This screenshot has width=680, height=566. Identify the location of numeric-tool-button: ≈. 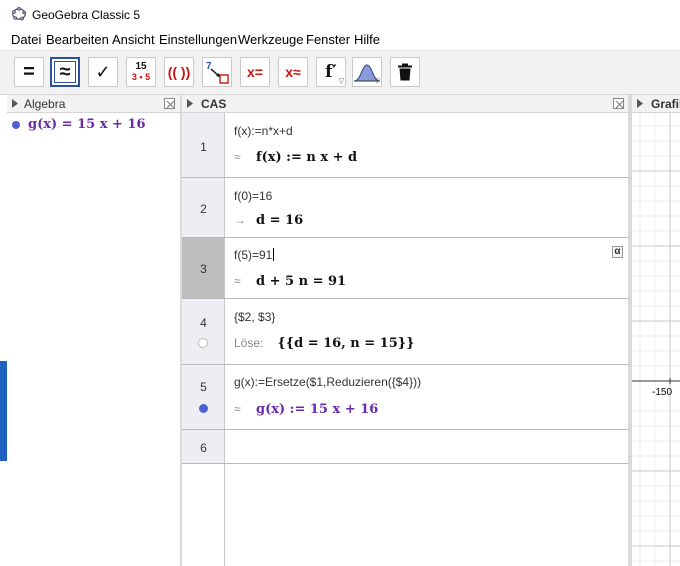
(65, 72).